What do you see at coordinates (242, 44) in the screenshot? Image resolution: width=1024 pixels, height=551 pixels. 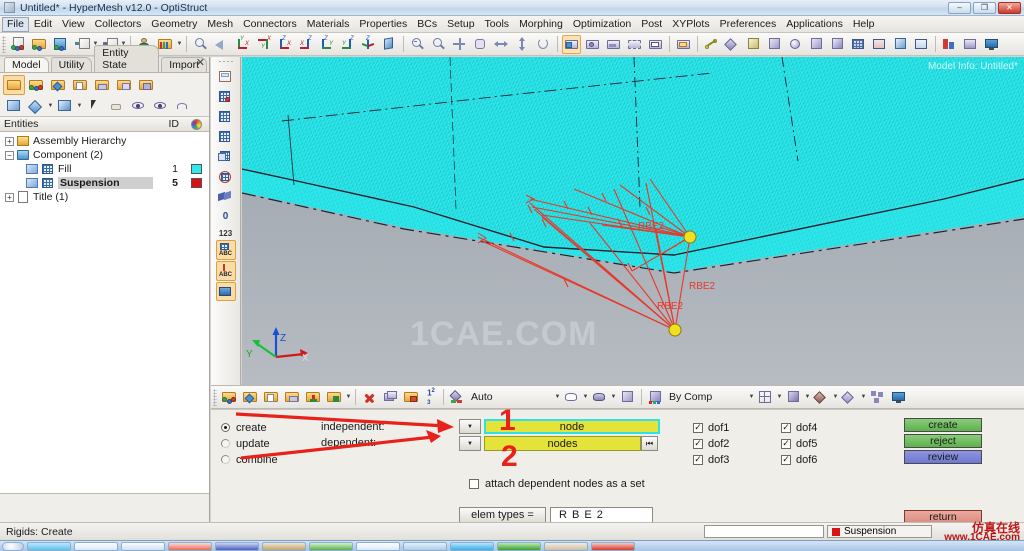 I see `view-xy-icon: YX` at bounding box center [242, 44].